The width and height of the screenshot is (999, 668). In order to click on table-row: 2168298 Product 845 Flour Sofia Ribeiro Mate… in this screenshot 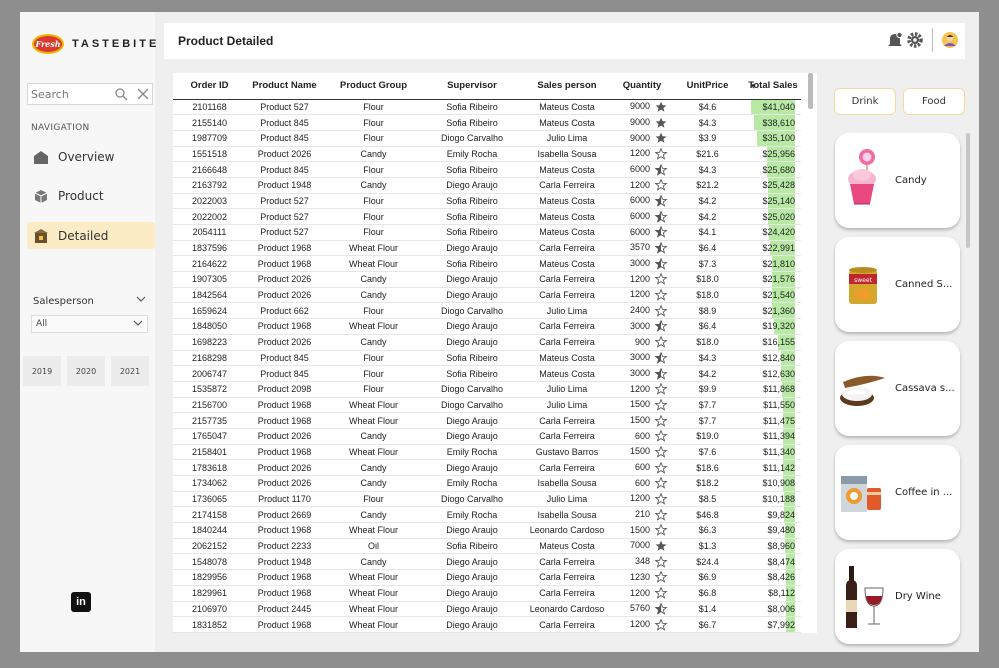, I will do `click(487, 358)`.